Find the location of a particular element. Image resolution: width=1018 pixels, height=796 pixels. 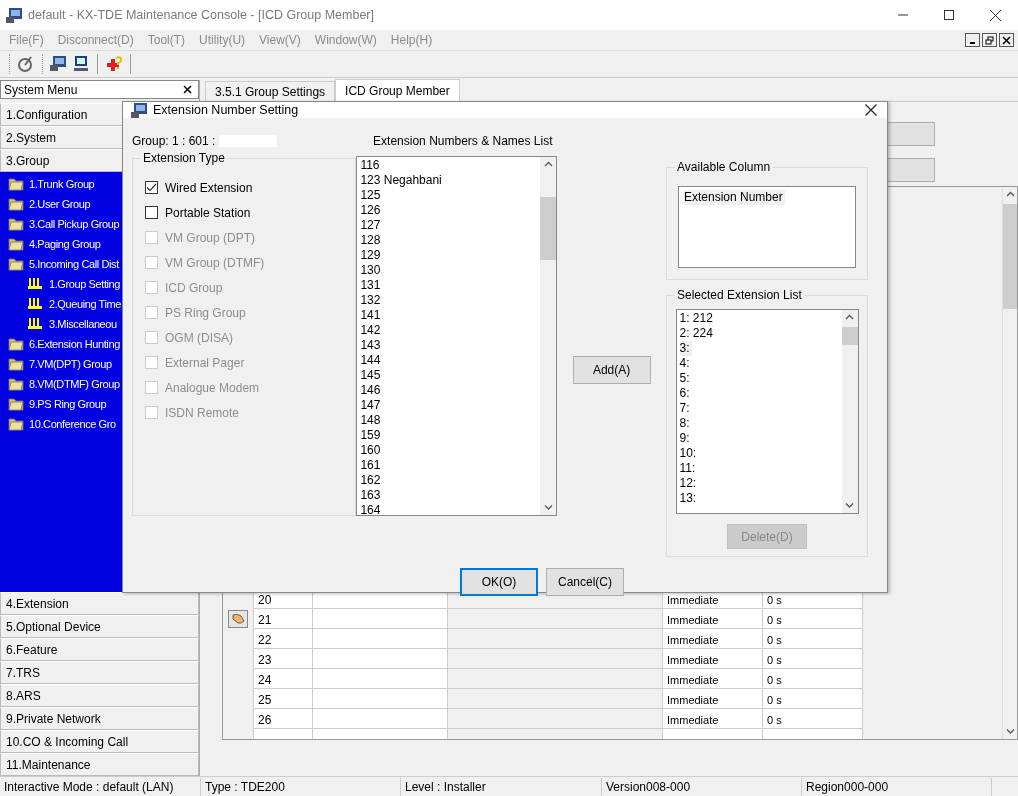

ok-button: OK(O) is located at coordinates (499, 582).